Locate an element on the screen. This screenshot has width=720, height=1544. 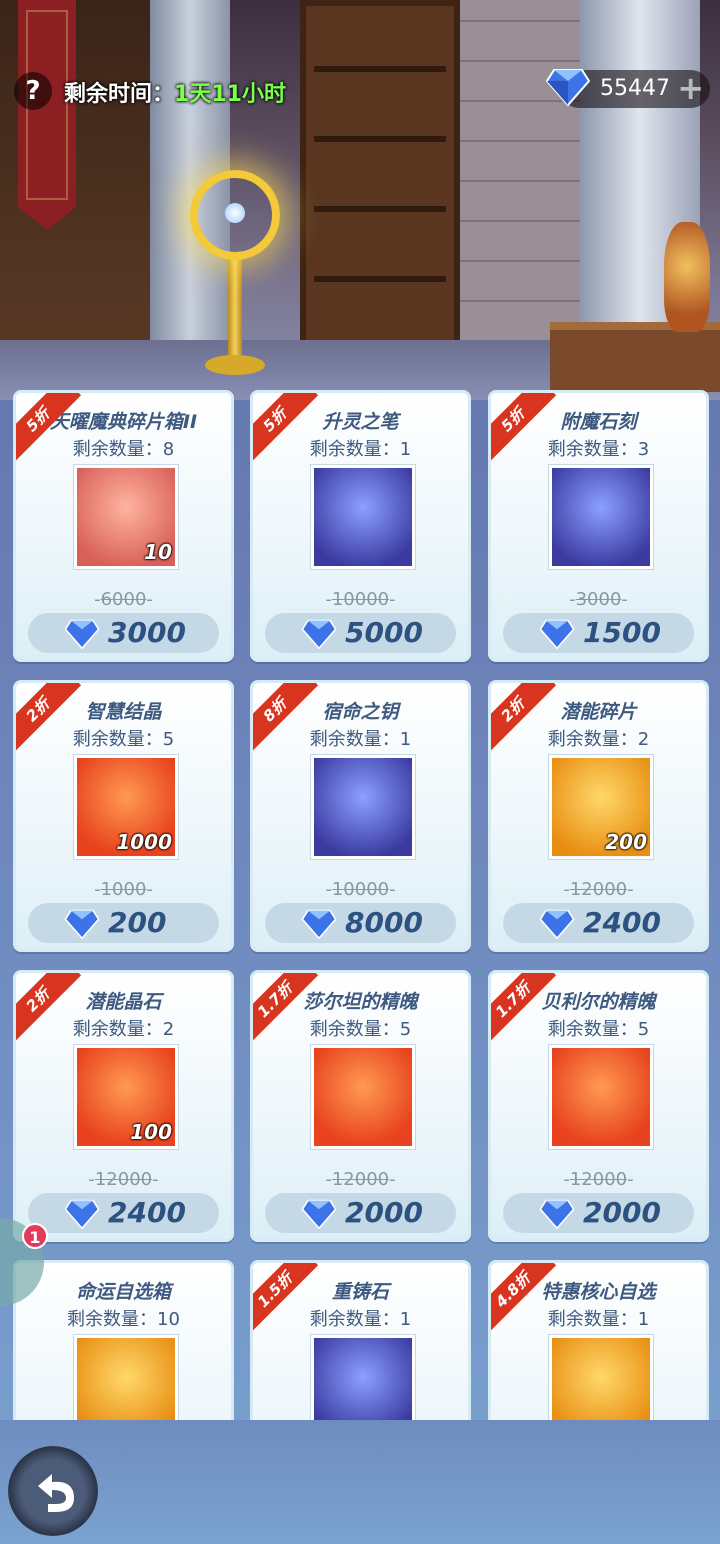
original-price-value: 3000 is located at coordinates (598, 599).